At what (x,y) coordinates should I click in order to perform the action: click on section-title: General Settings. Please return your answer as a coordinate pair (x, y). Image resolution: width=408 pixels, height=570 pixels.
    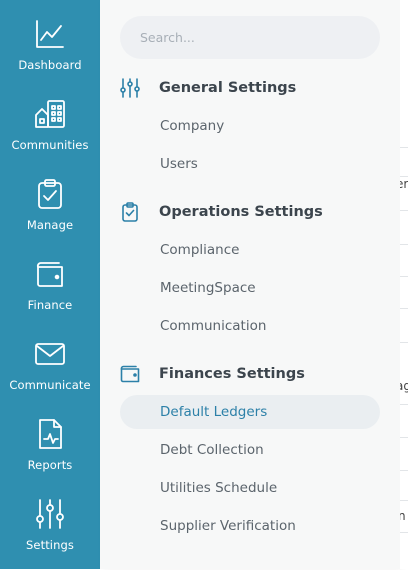
    Looking at the image, I should click on (228, 88).